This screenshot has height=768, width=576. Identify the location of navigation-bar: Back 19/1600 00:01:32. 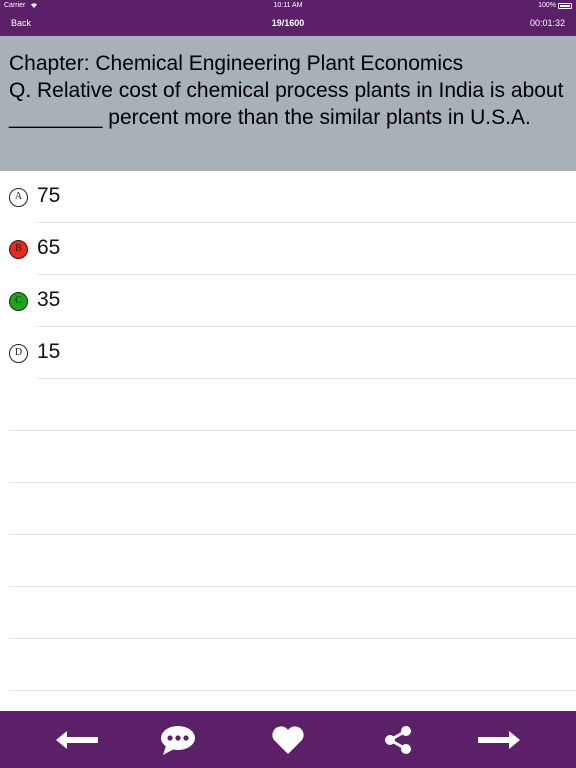
(288, 23).